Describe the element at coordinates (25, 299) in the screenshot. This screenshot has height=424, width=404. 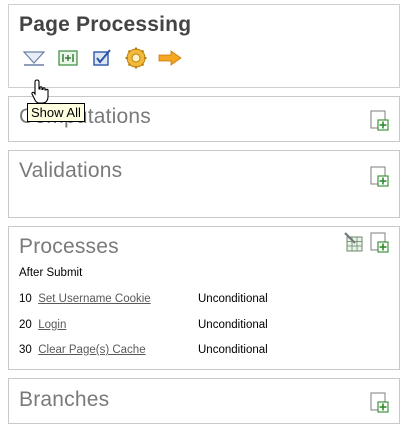
I see `process-seq: 10` at that location.